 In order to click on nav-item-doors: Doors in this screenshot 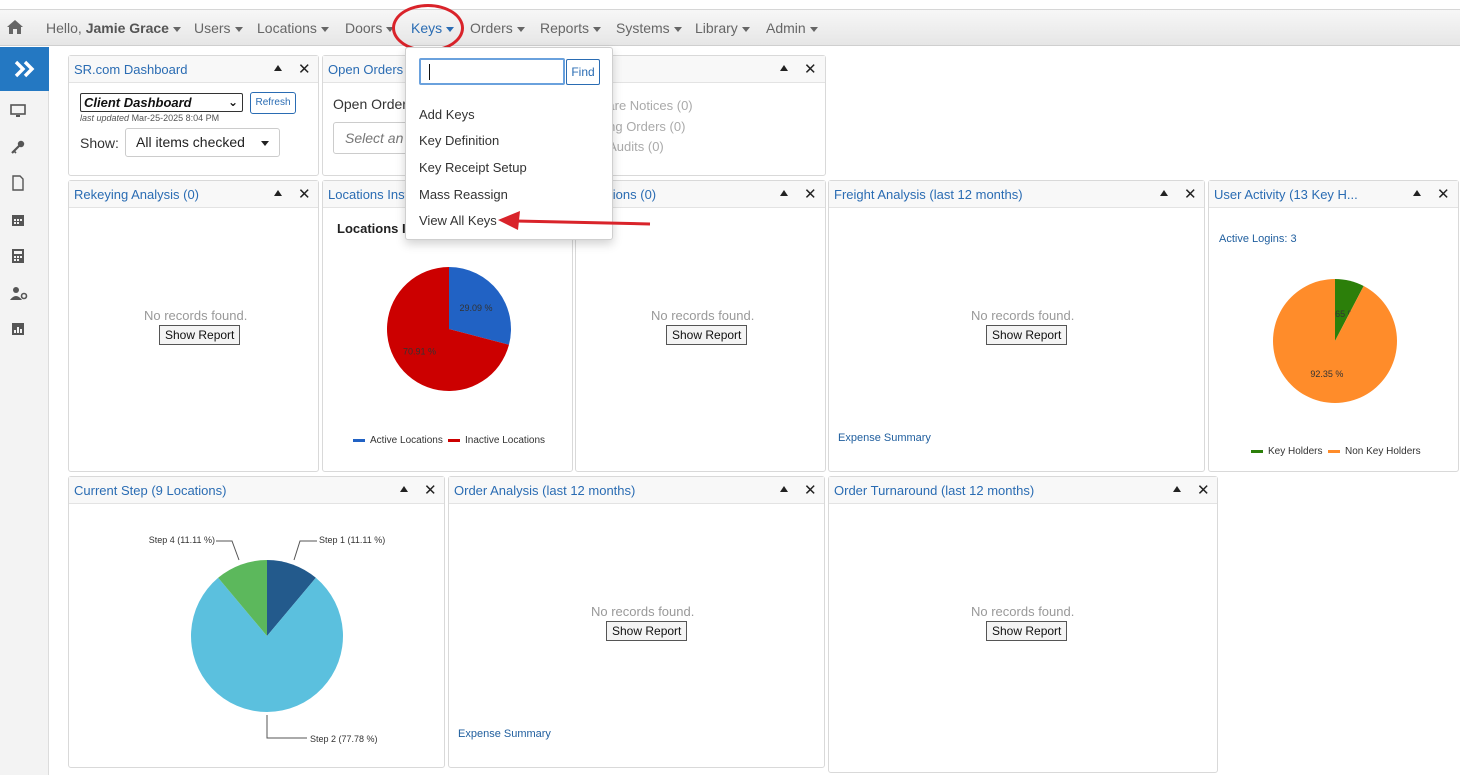, I will do `click(370, 28)`.